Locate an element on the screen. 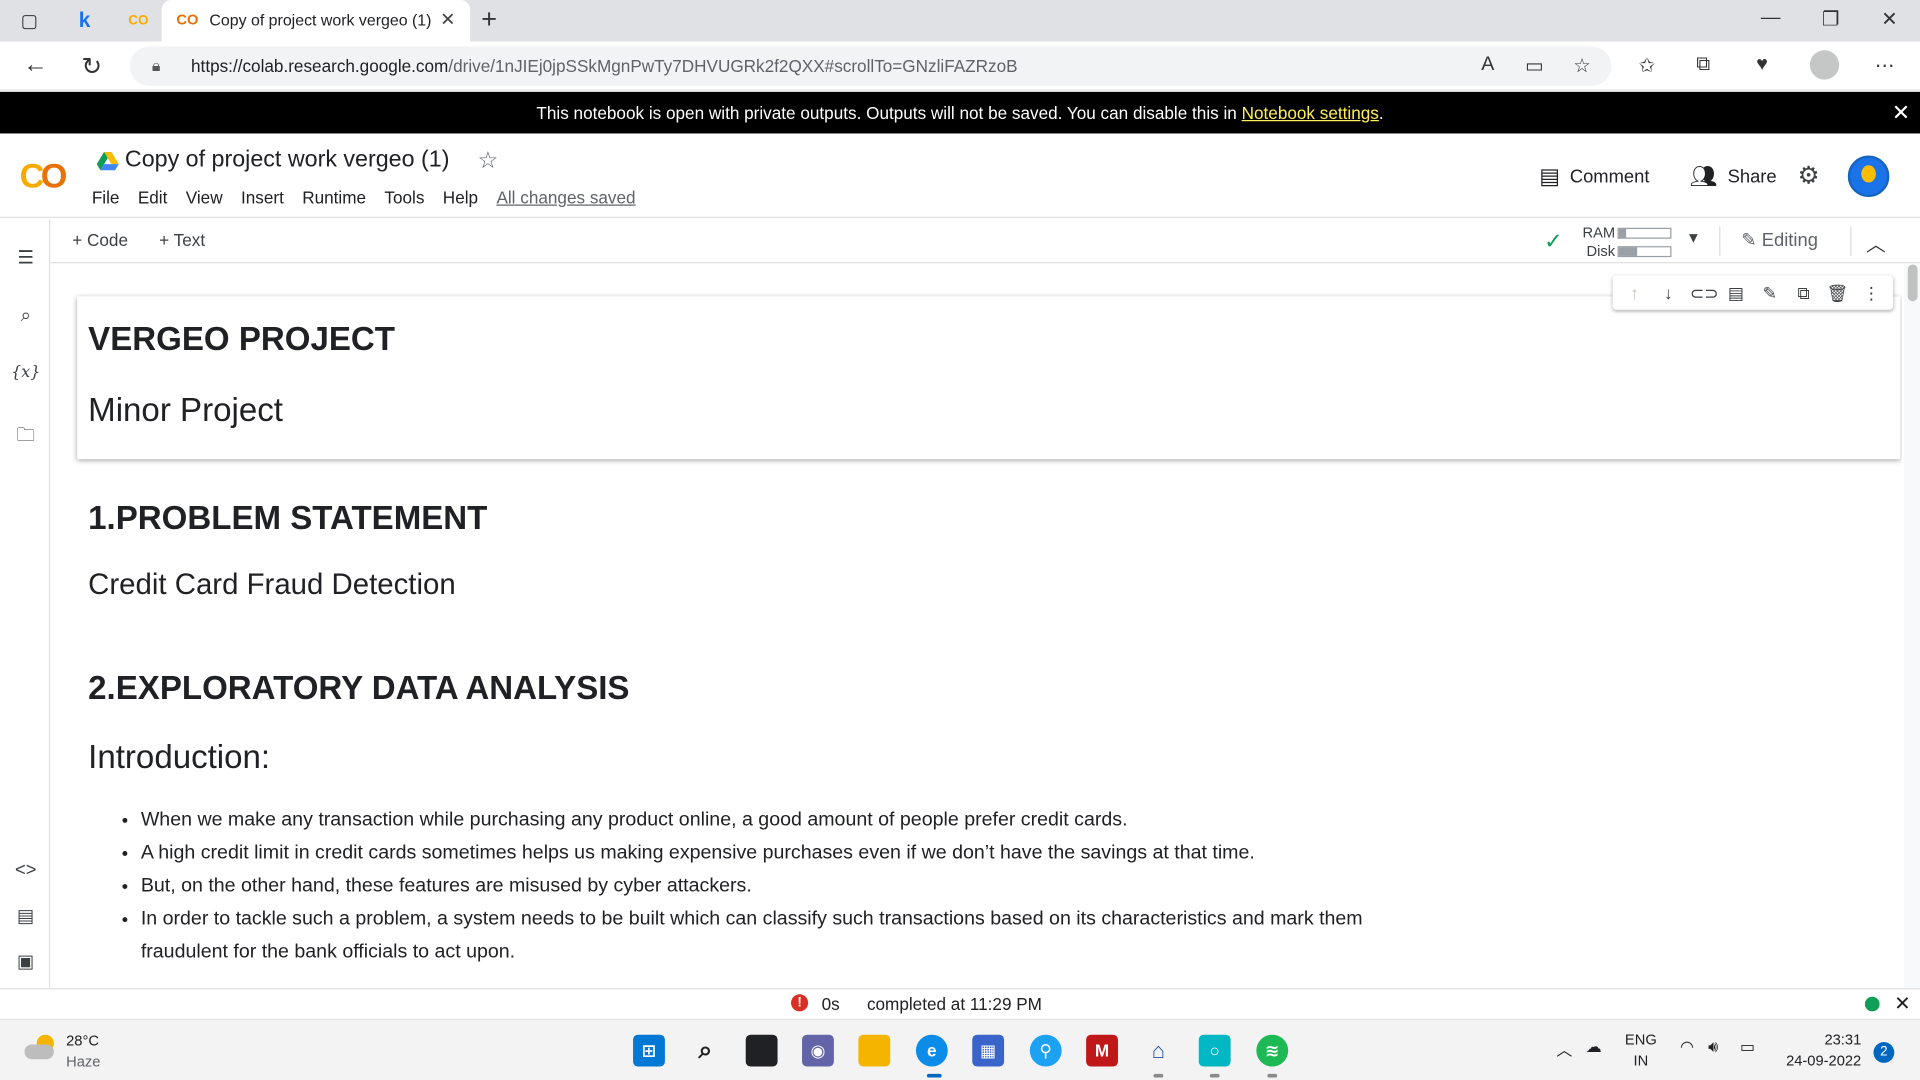 This screenshot has height=1080, width=1920. delete-icon: 🗑︎ is located at coordinates (1837, 292).